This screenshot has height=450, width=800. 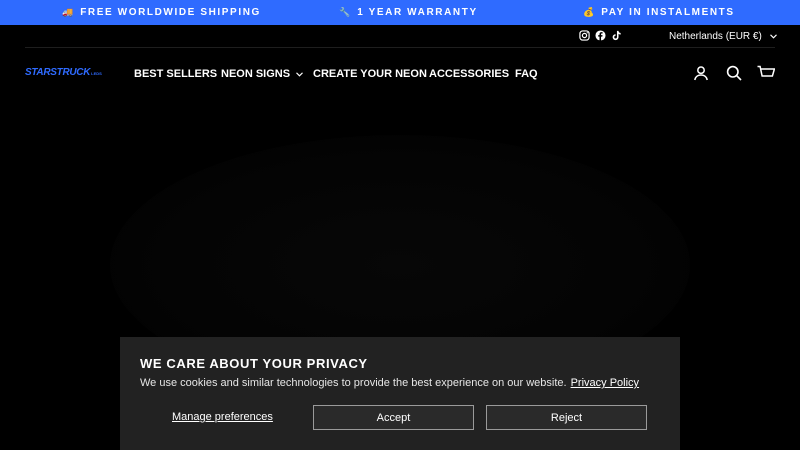 I want to click on cookie-title: WE CARE ABOUT YOUR PRIVACY, so click(x=254, y=363).